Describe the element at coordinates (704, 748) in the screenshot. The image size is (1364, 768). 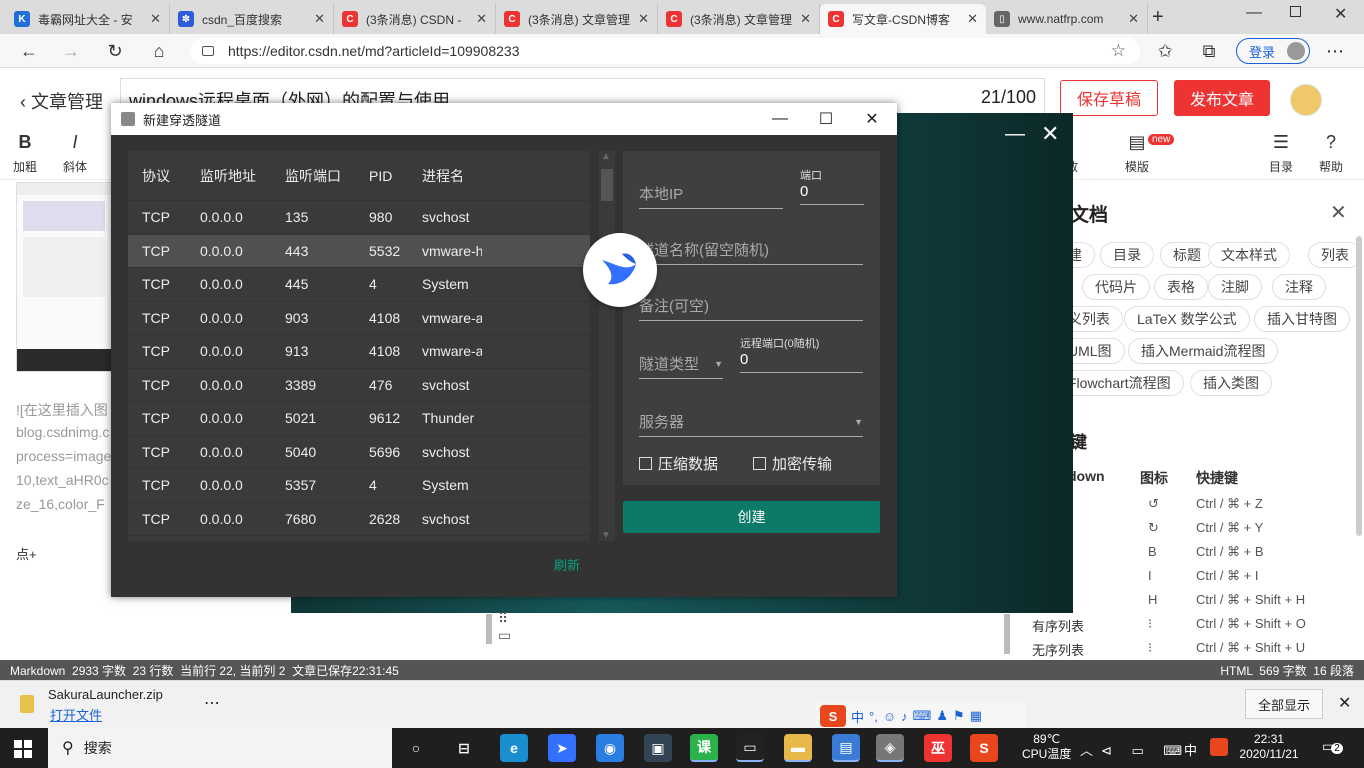
I see `class-app-icon: 课` at that location.